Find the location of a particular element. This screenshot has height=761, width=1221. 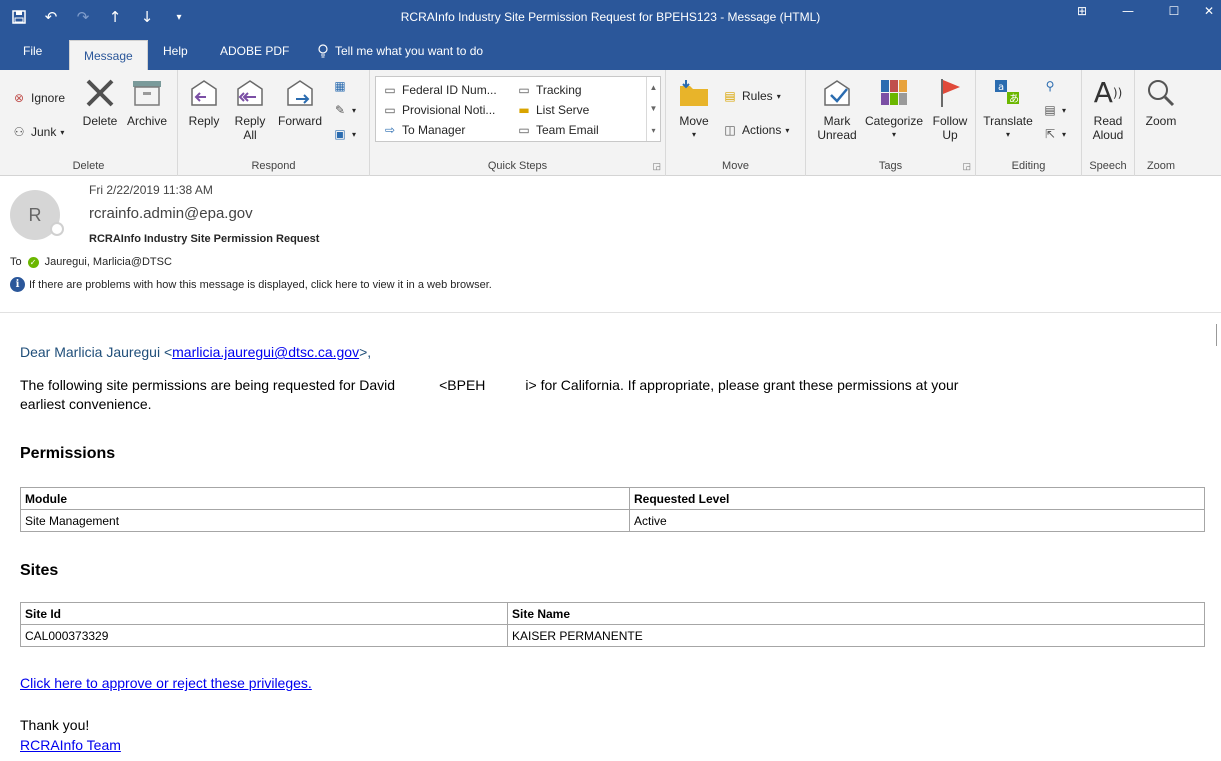

actions-icon: ◫ is located at coordinates (730, 130).